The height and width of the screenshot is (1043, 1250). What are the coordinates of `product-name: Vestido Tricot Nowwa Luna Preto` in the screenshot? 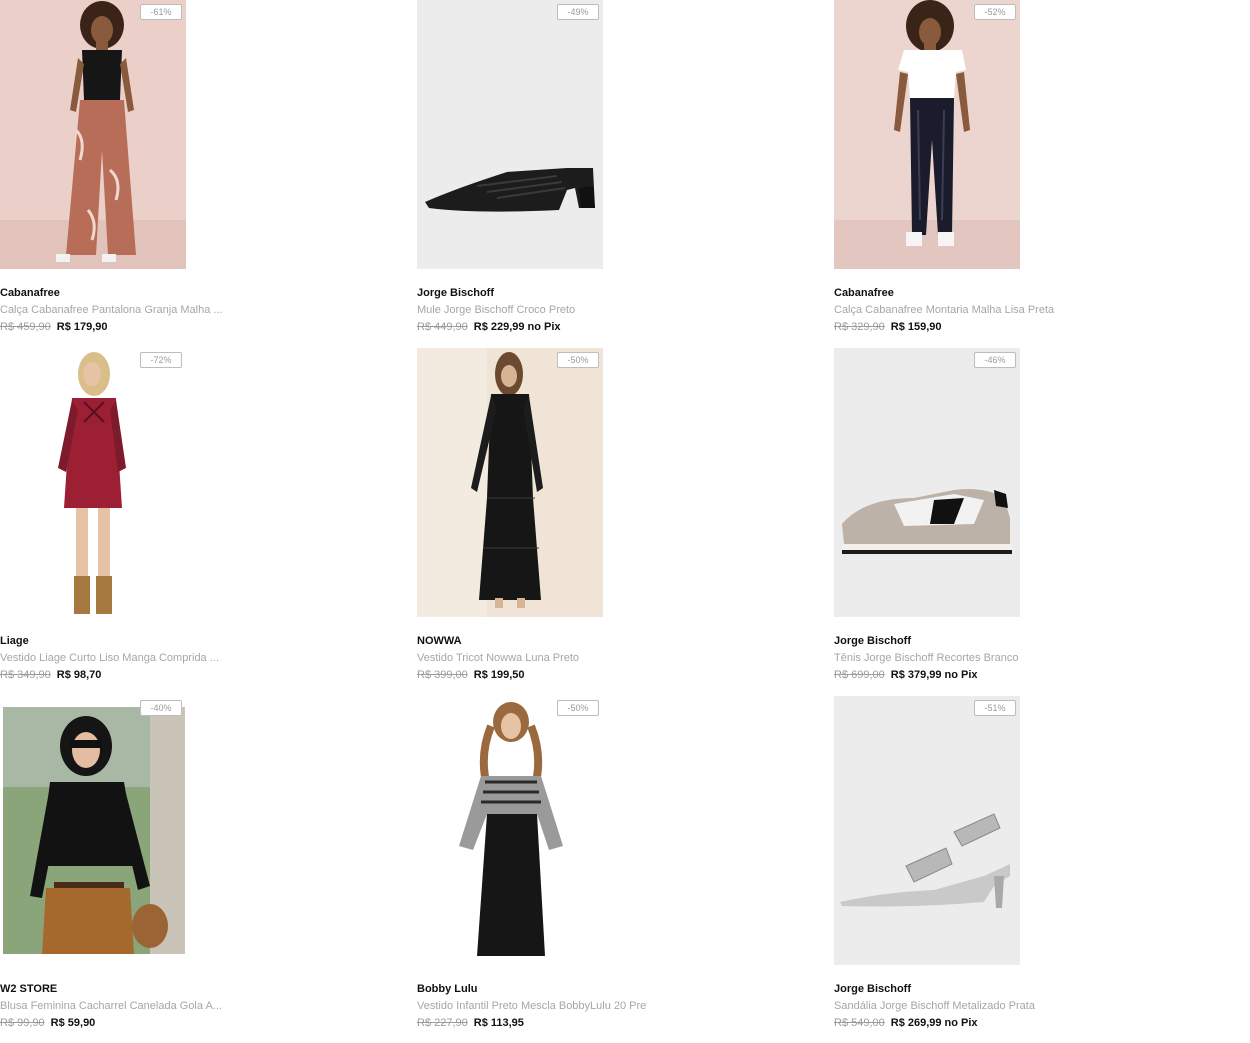 It's located at (498, 658).